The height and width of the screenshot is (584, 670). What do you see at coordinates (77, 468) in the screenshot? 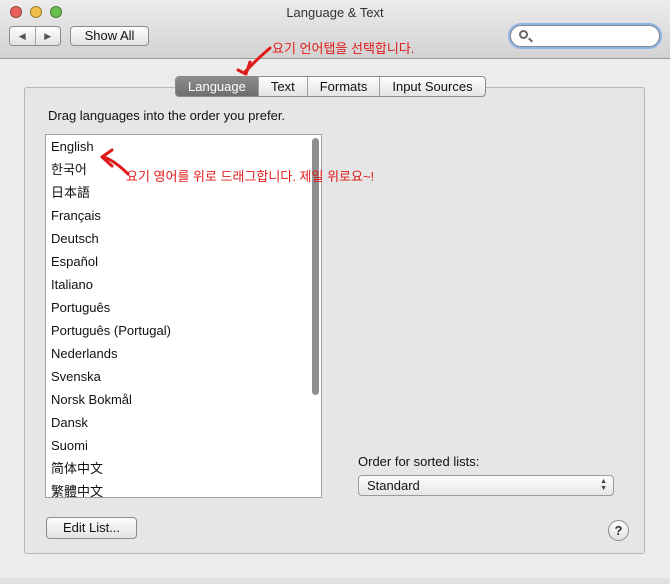
I see `list-item: 简体中文` at bounding box center [77, 468].